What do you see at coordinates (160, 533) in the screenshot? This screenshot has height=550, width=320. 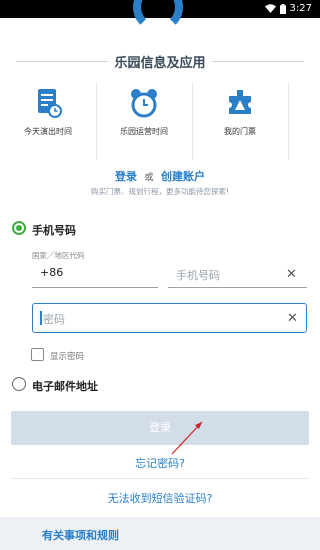 I see `footer-bar: 有关事项和规则` at bounding box center [160, 533].